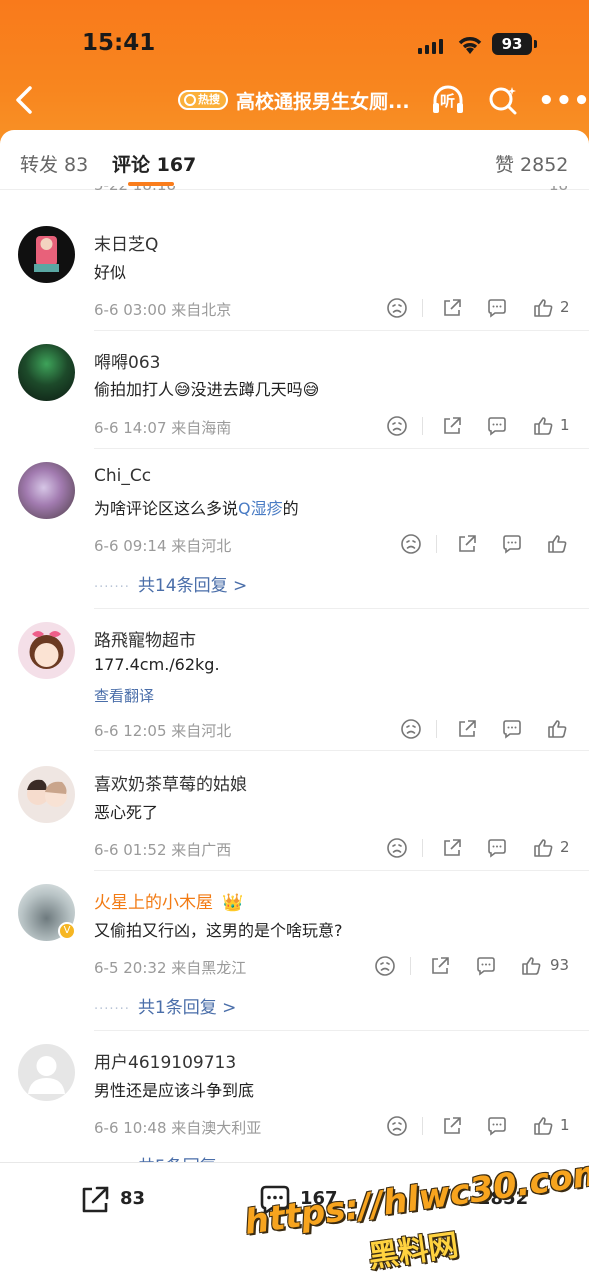 This screenshot has width=589, height=1280. Describe the element at coordinates (260, 508) in the screenshot. I see `topic-link: Q湿疹` at that location.